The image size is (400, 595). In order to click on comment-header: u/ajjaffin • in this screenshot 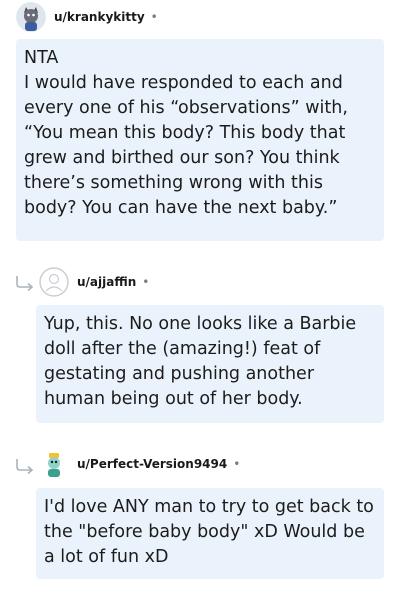, I will do `click(94, 282)`.